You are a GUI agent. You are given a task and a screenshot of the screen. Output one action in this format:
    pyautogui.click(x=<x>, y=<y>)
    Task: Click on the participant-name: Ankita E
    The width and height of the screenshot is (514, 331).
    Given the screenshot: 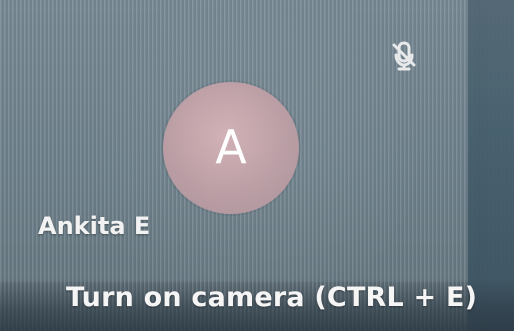 What is the action you would take?
    pyautogui.click(x=94, y=226)
    